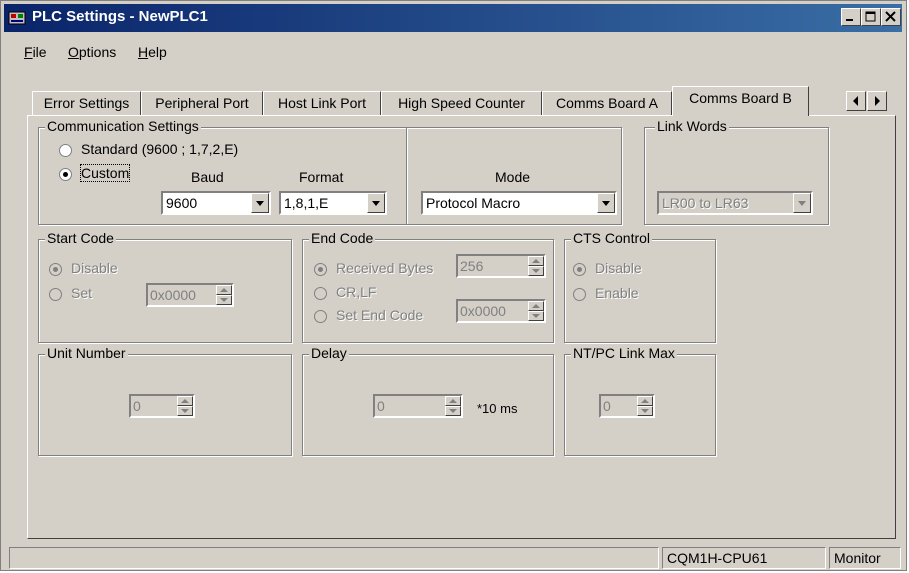 The height and width of the screenshot is (573, 909). I want to click on tab-label: High Speed Counter, so click(461, 103).